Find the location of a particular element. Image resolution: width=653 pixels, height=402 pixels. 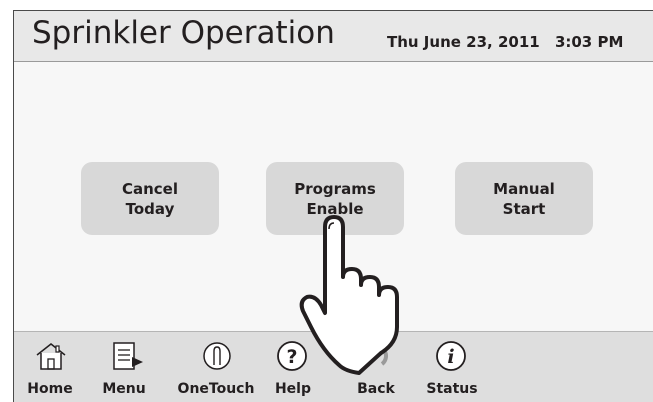

nav-home-label: Home is located at coordinates (50, 389).